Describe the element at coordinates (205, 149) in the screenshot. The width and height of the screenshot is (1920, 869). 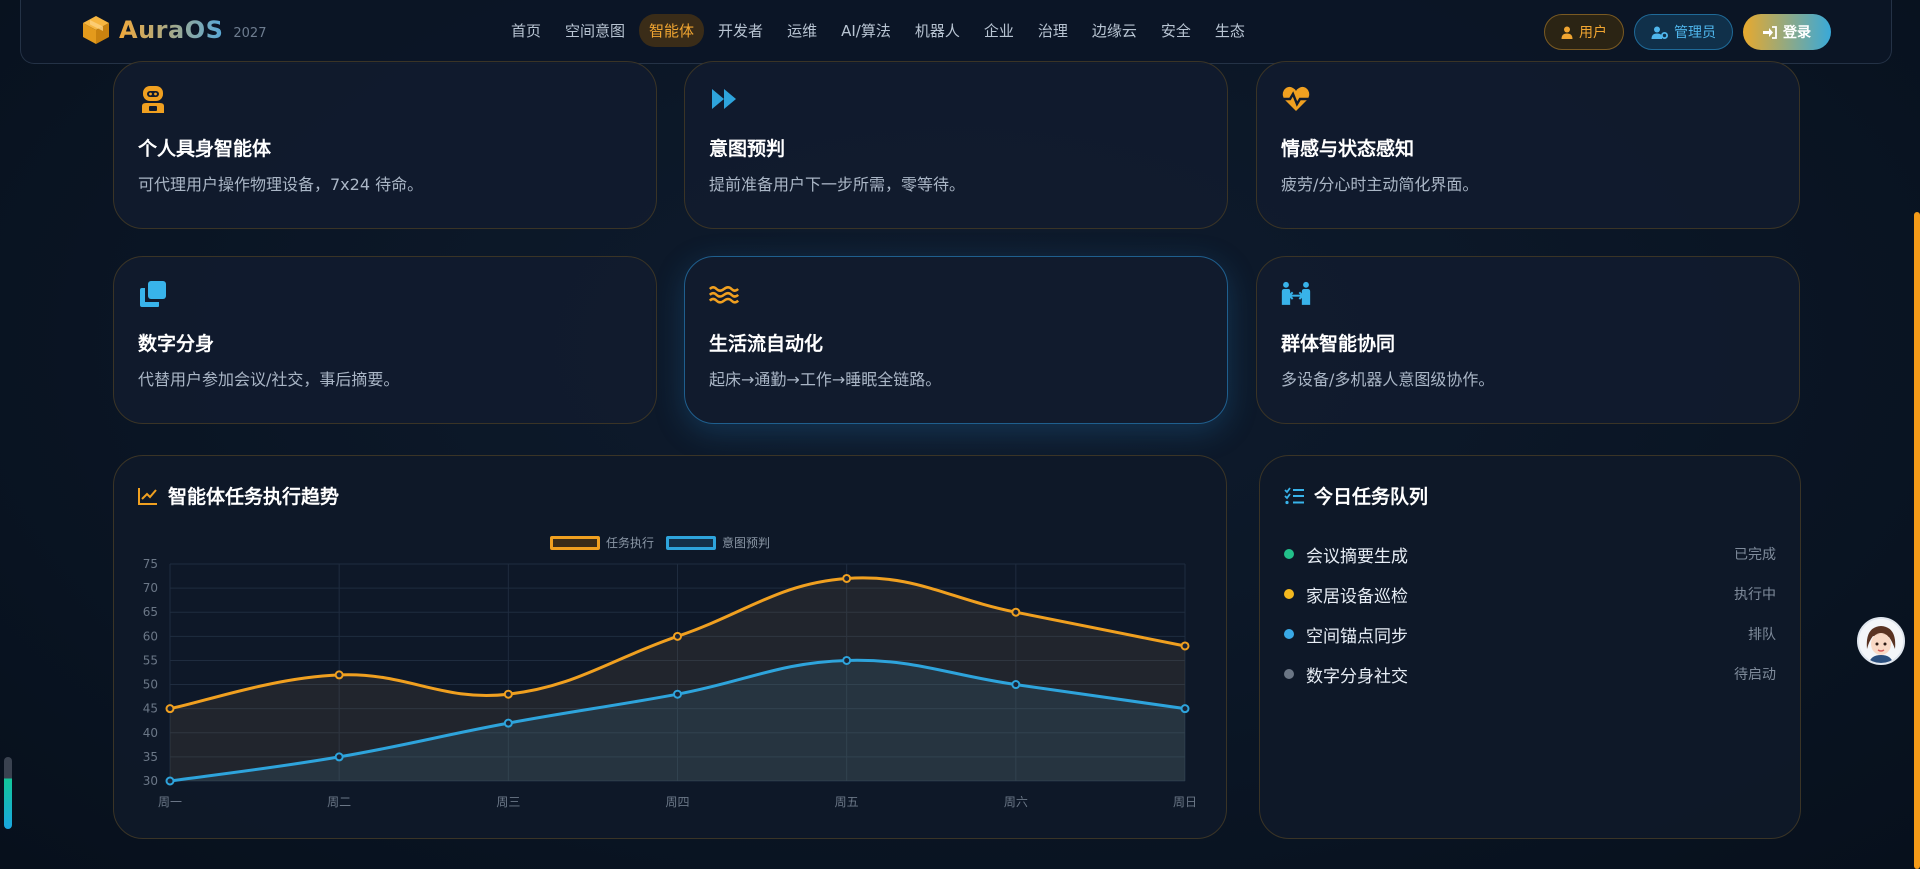
I see `card-title: 个人具身智能体` at that location.